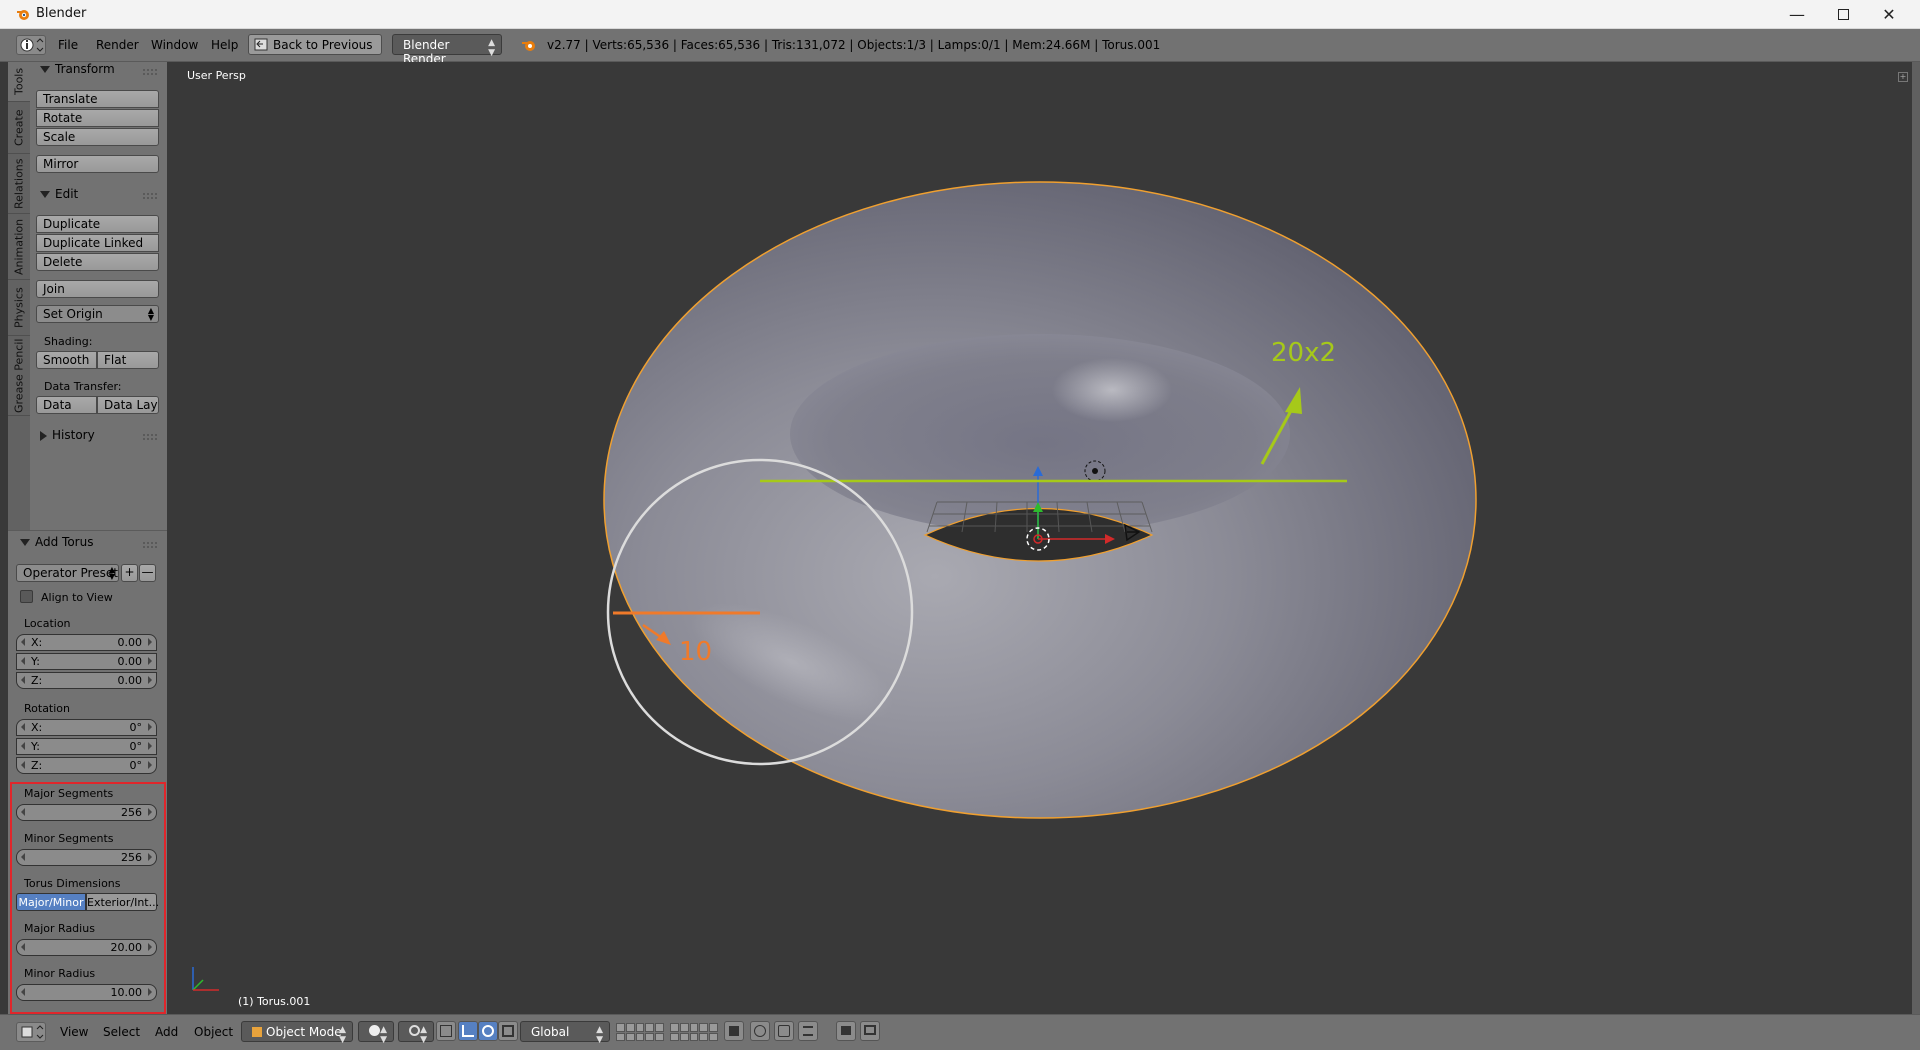  I want to click on menu-view: View, so click(74, 1032).